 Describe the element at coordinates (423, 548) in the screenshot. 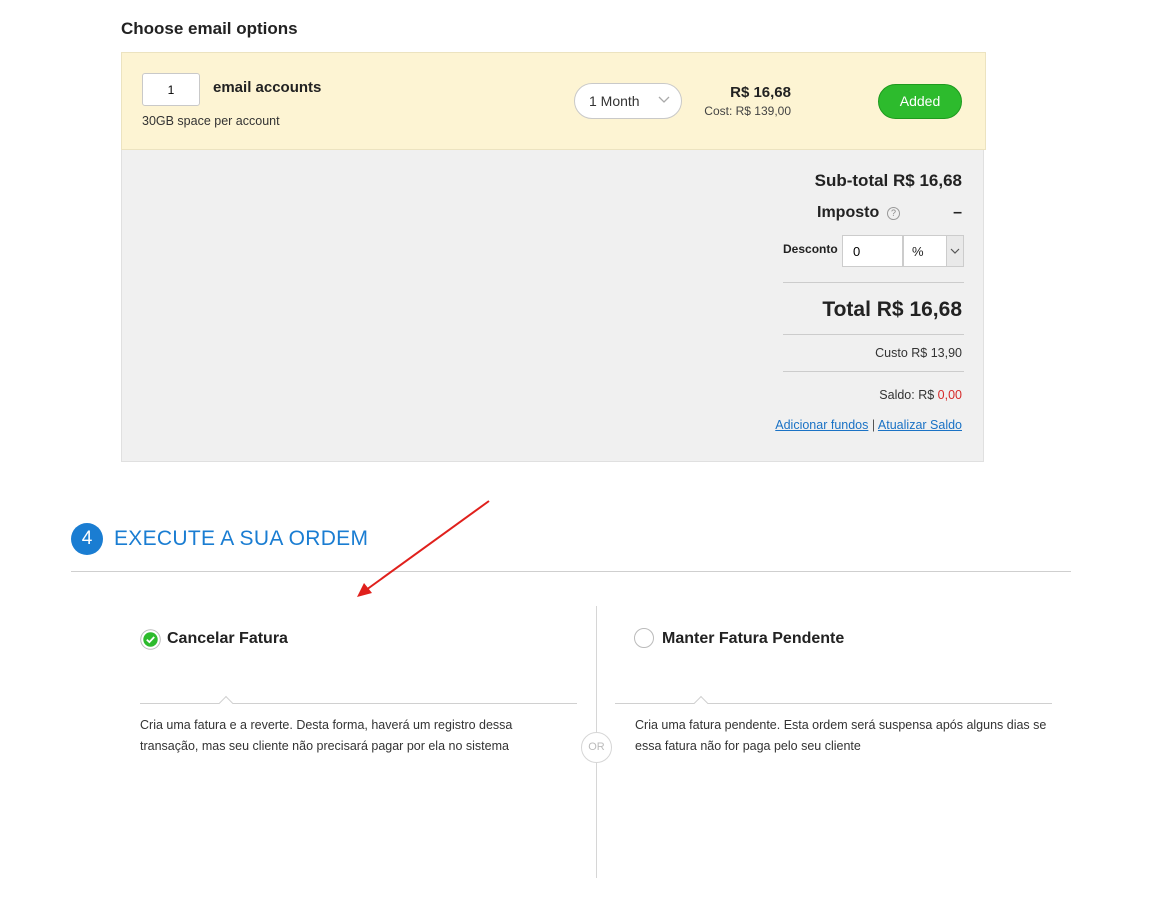

I see `annotation-arrow-icon` at that location.